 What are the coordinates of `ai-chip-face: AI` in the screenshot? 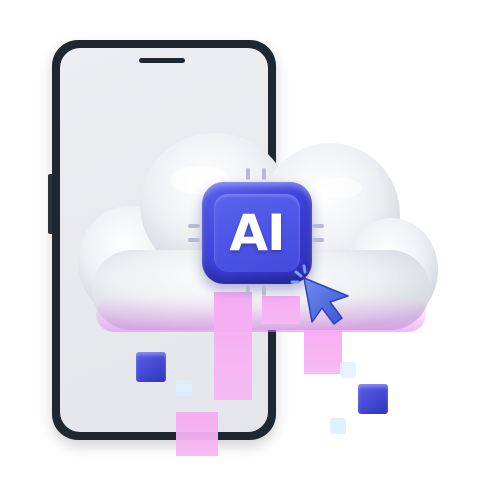 It's located at (257, 233).